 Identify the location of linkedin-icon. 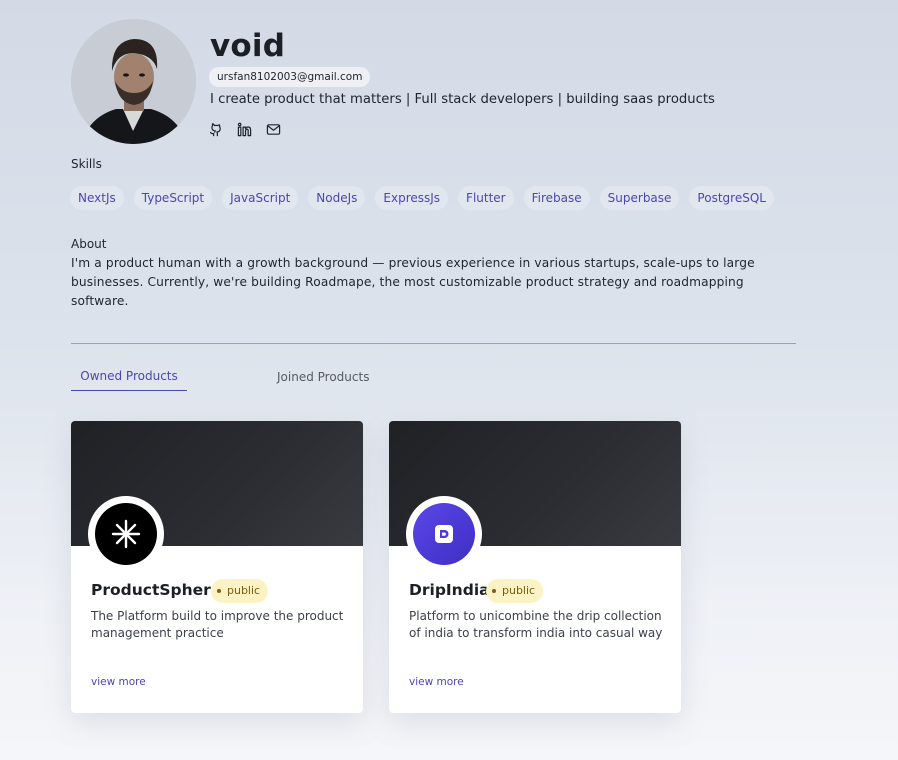
(244, 129).